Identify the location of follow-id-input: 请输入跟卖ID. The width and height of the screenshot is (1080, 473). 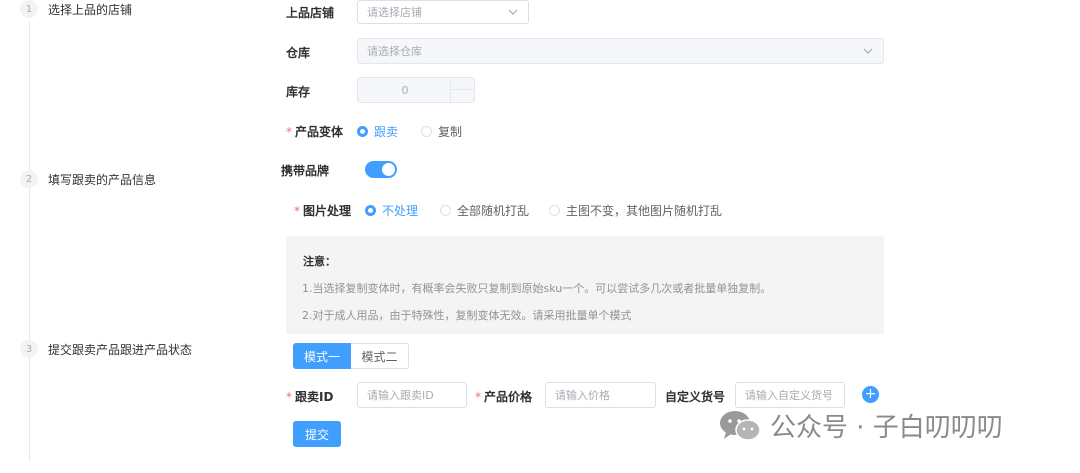
(412, 395).